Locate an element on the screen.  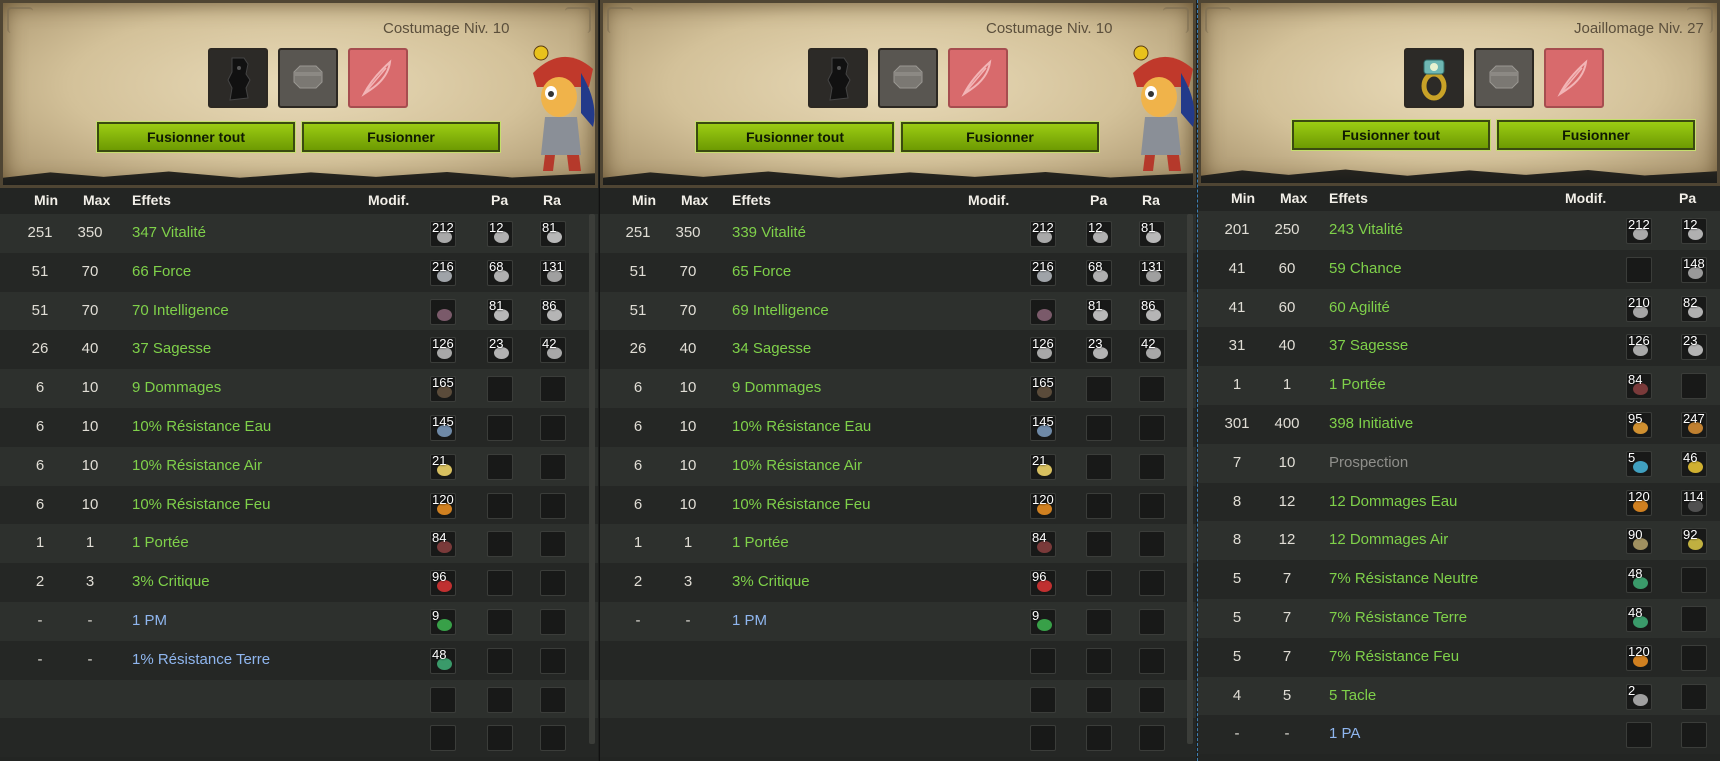
table-row: 4 5 5 Tacle 2 is located at coordinates (1459, 696).